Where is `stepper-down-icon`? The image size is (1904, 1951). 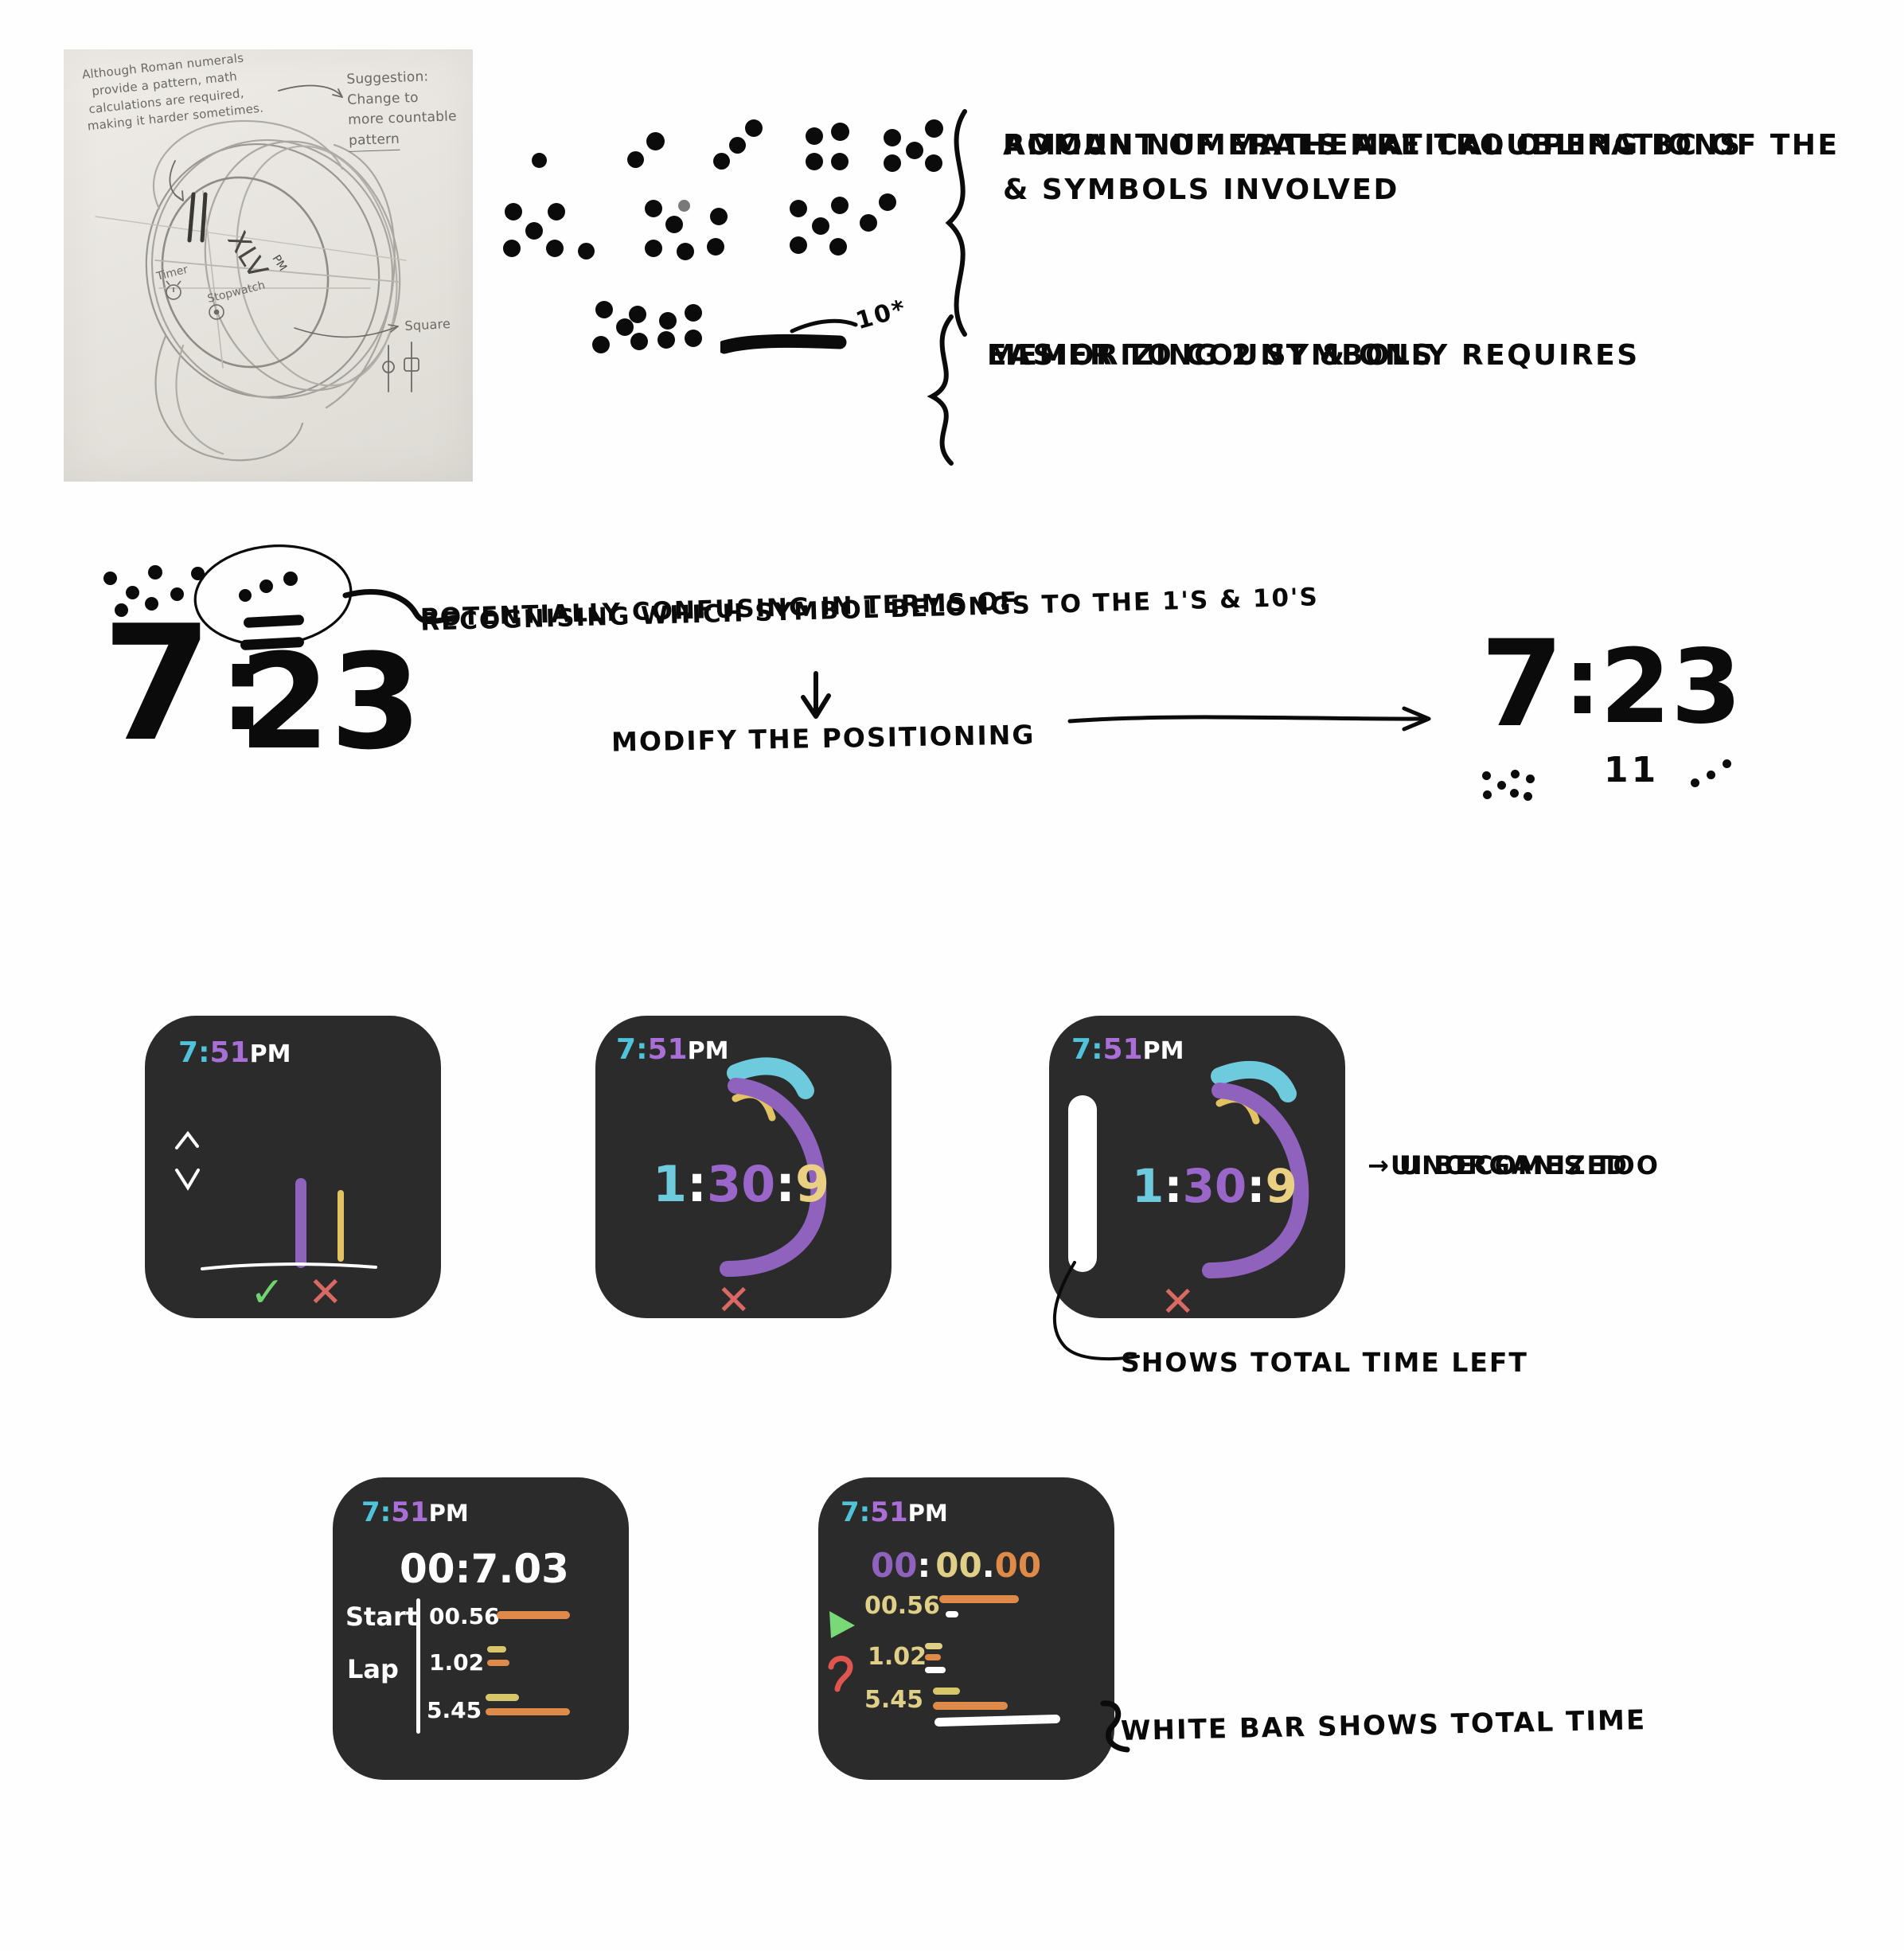
stepper-down-icon is located at coordinates (188, 1188).